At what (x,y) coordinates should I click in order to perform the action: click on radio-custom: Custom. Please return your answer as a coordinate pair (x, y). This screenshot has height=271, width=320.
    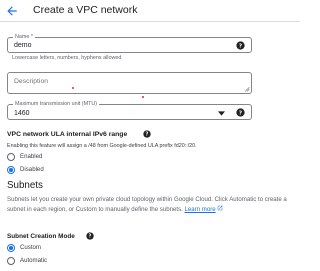
    Looking at the image, I should click on (24, 248).